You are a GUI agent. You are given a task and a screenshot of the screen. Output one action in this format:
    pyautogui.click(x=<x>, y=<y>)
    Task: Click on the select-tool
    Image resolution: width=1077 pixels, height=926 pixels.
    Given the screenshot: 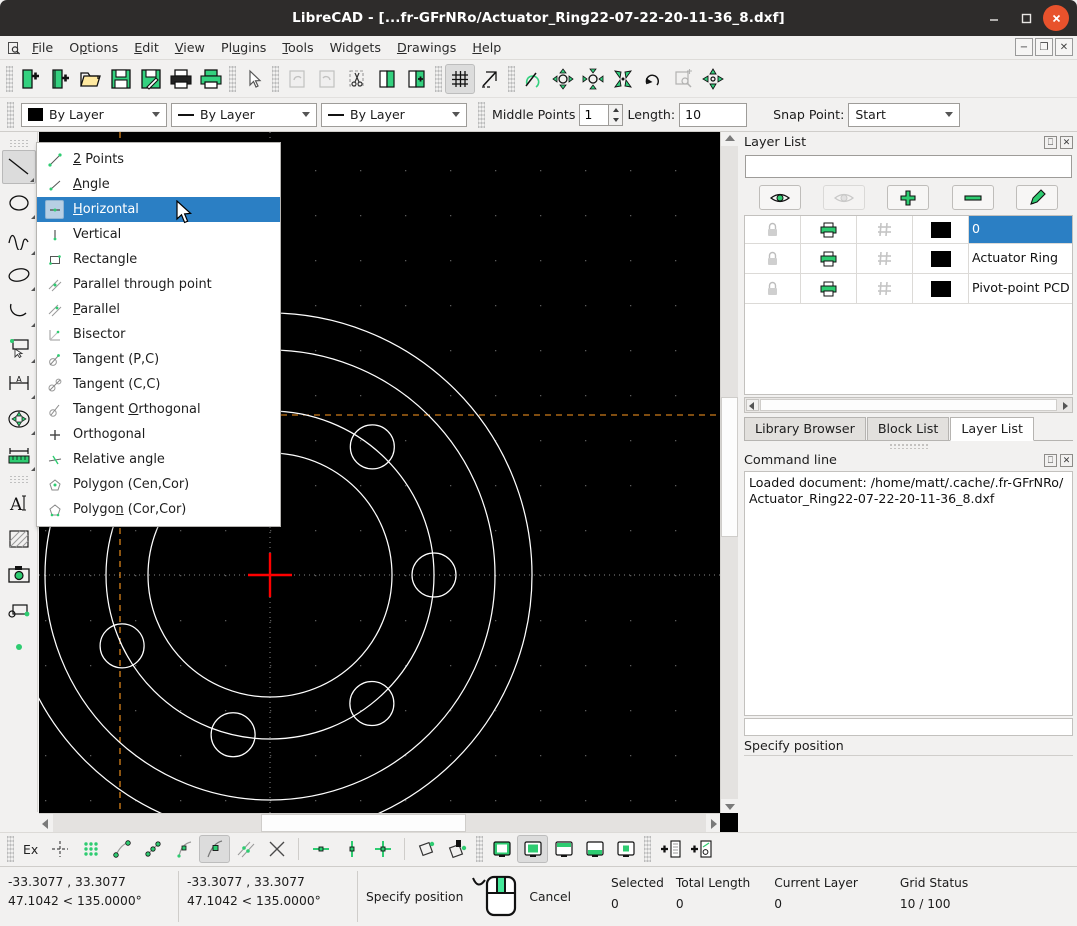 What is the action you would take?
    pyautogui.click(x=19, y=347)
    